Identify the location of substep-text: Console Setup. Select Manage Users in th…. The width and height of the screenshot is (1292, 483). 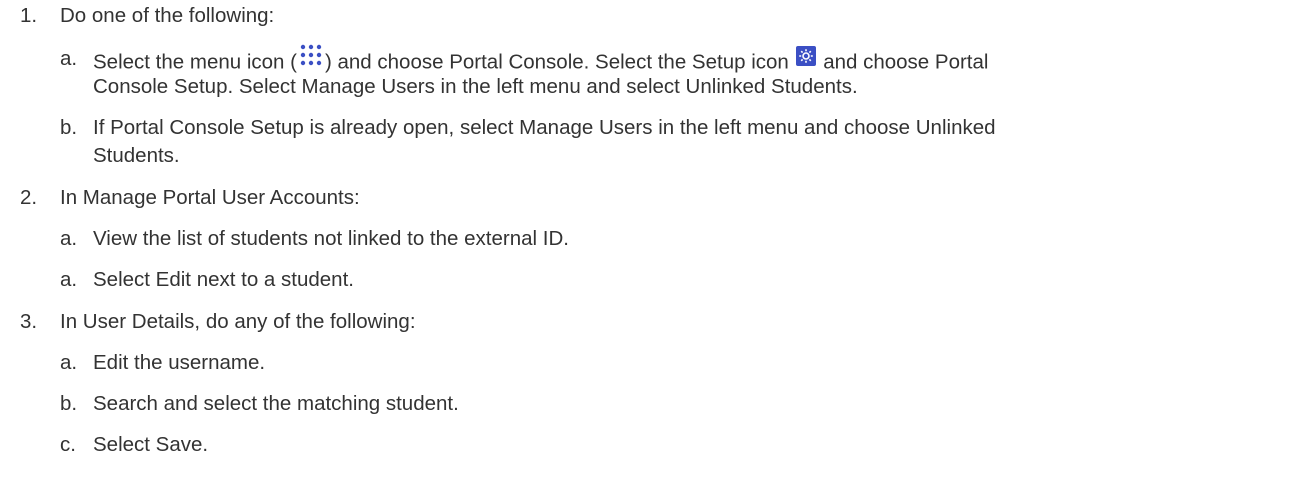
(475, 86).